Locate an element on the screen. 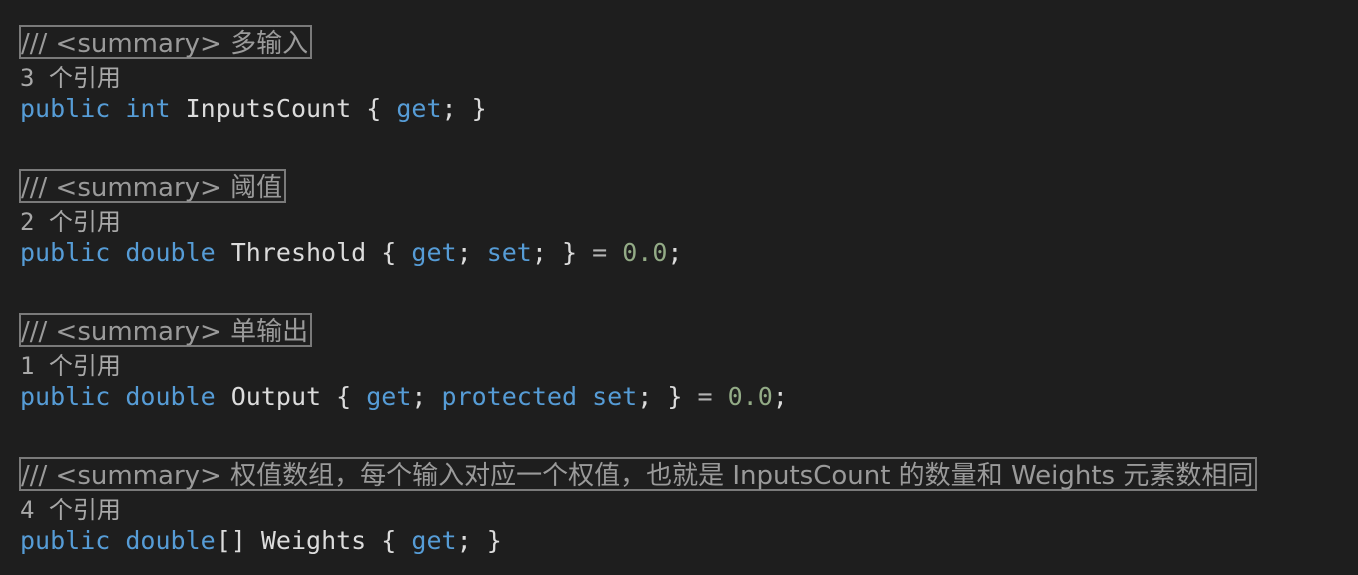 The width and height of the screenshot is (1358, 575). summary-comment-inputscount: /// <summary> 多输入 is located at coordinates (166, 42).